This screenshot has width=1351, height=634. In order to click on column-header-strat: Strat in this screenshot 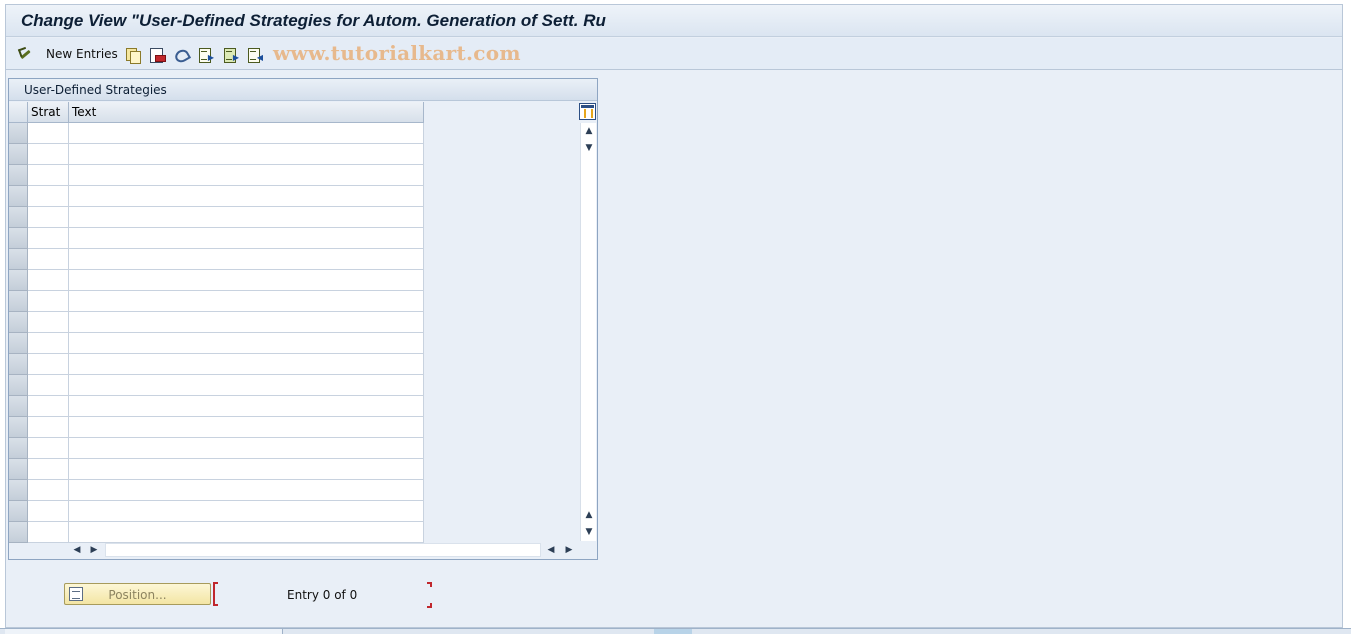, I will do `click(48, 112)`.